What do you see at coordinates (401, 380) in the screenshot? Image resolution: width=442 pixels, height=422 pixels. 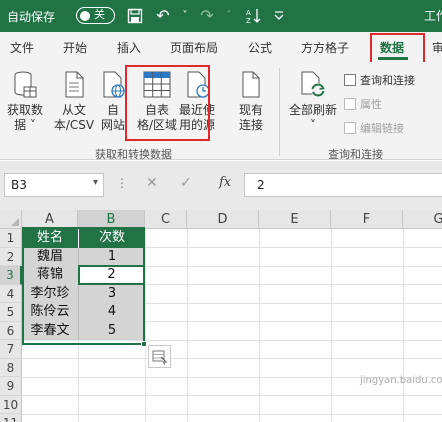 I see `watermark: jingyan.baidu.com` at bounding box center [401, 380].